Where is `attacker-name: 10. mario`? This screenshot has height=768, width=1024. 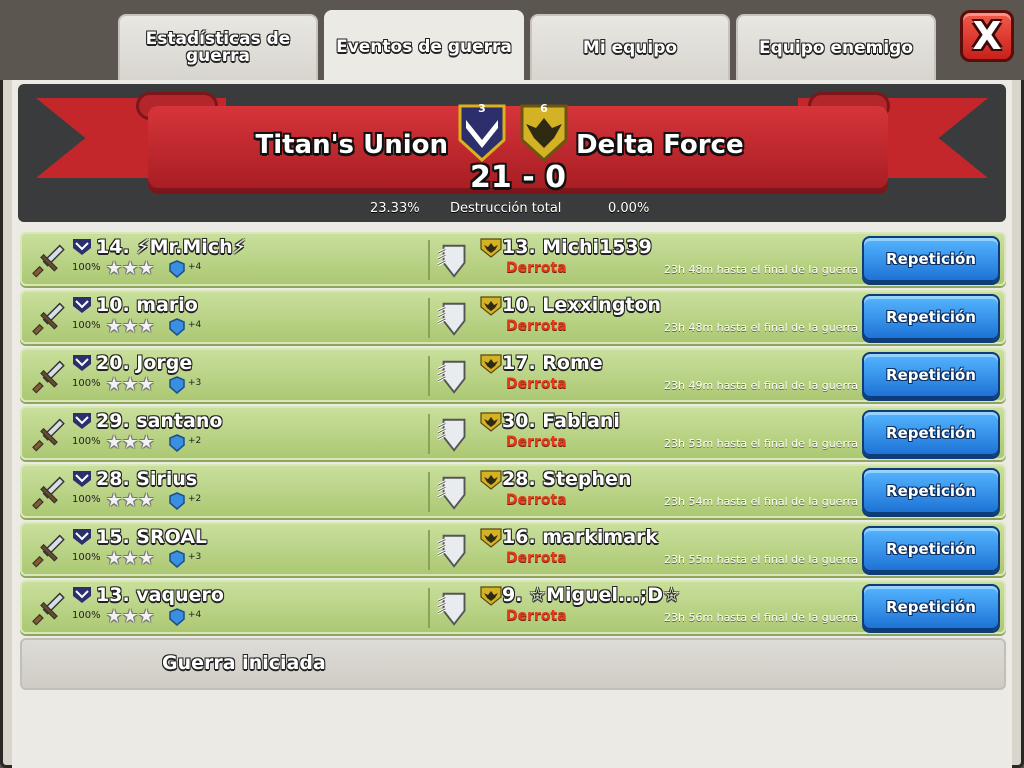 attacker-name: 10. mario is located at coordinates (147, 305).